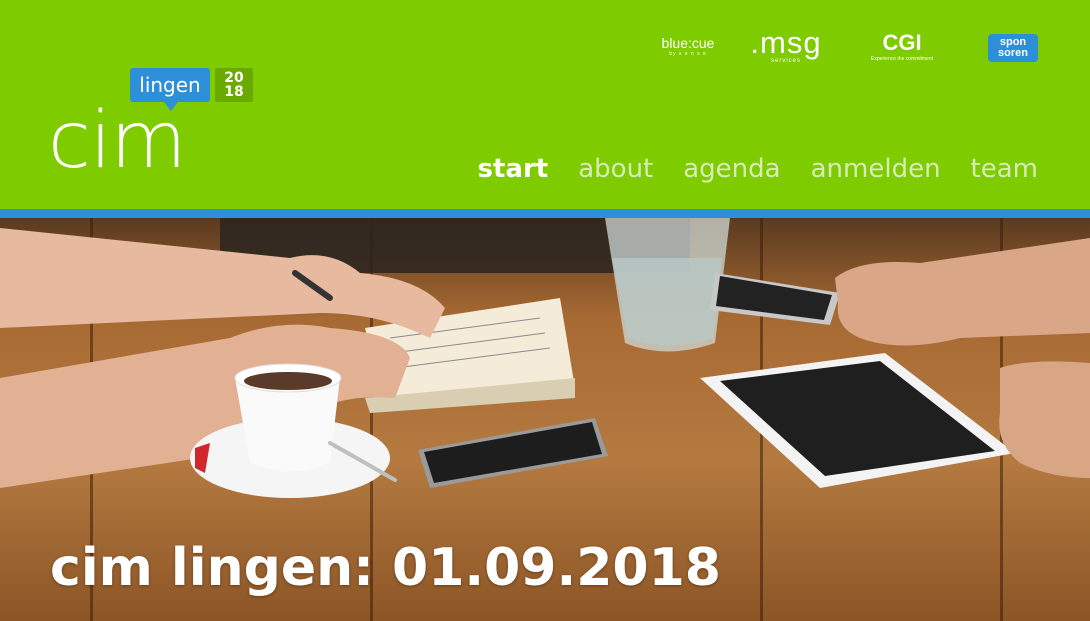 This screenshot has height=621, width=1090. What do you see at coordinates (876, 169) in the screenshot?
I see `nav-item-anmelden: anmelden` at bounding box center [876, 169].